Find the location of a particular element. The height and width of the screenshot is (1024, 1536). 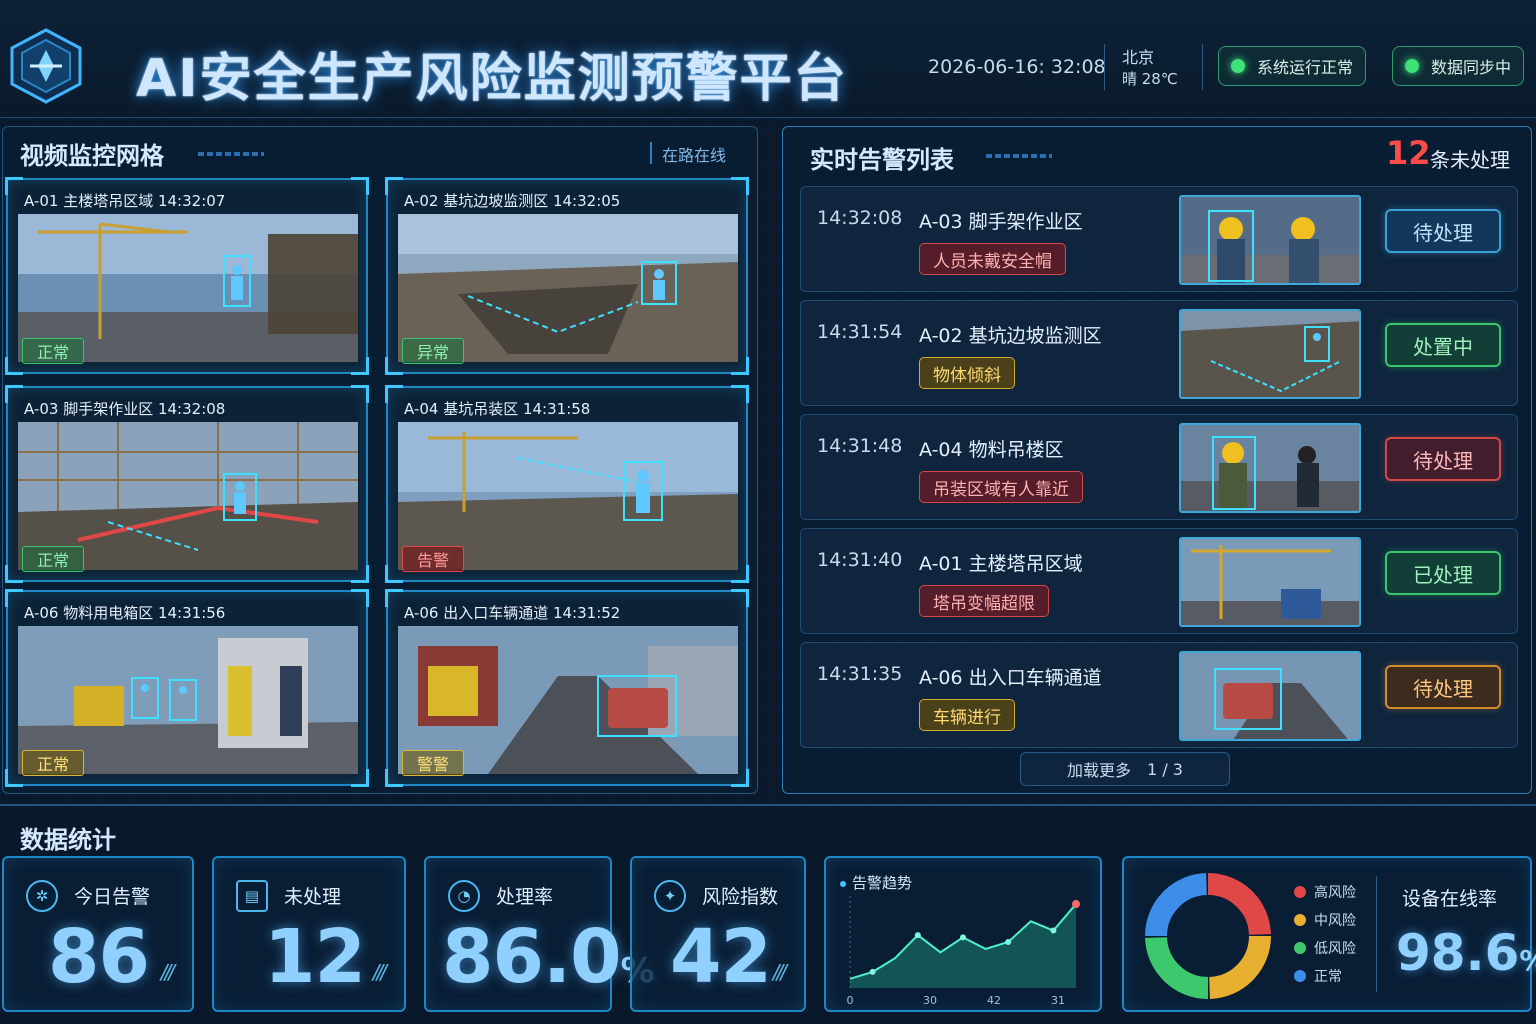

legend-item-medium: 中风险 is located at coordinates (1325, 920).